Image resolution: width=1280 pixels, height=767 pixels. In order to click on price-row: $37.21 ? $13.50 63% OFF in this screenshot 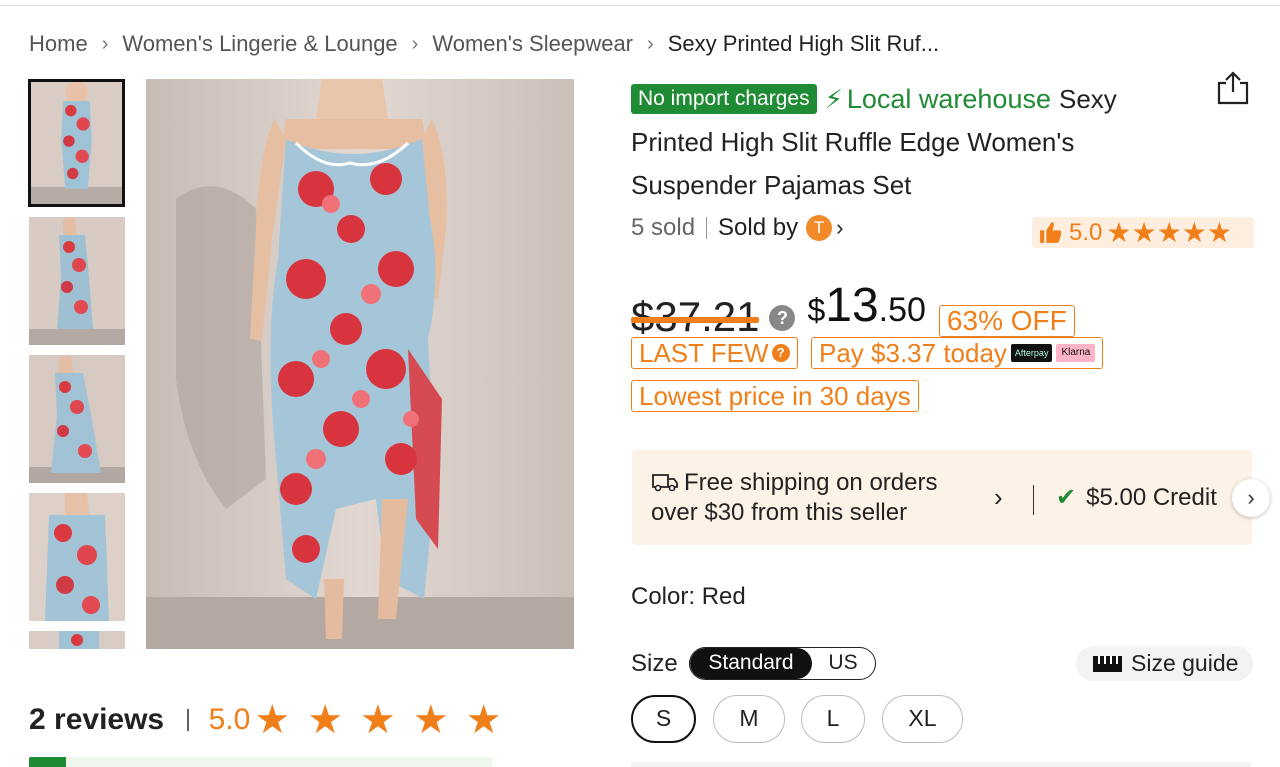, I will do `click(853, 311)`.